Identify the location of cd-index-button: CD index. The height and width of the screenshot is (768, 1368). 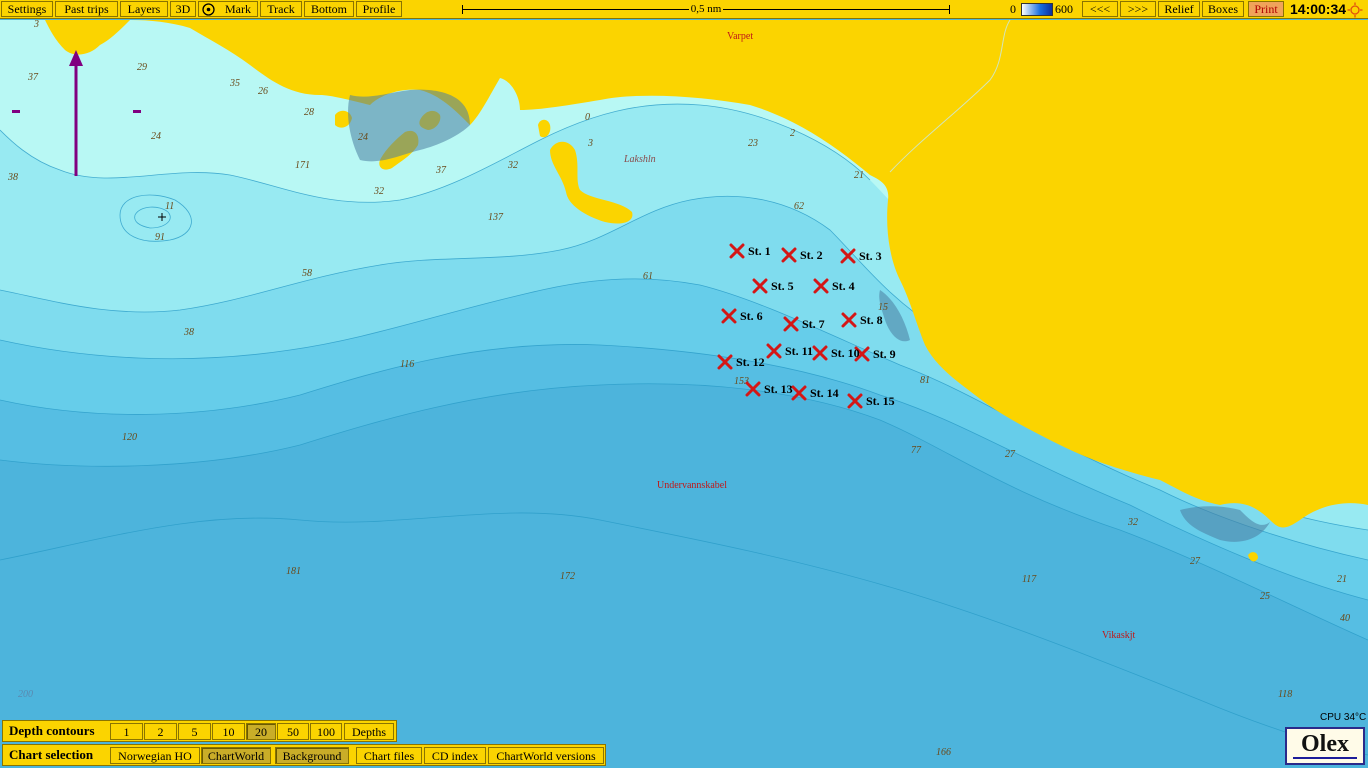
(455, 755).